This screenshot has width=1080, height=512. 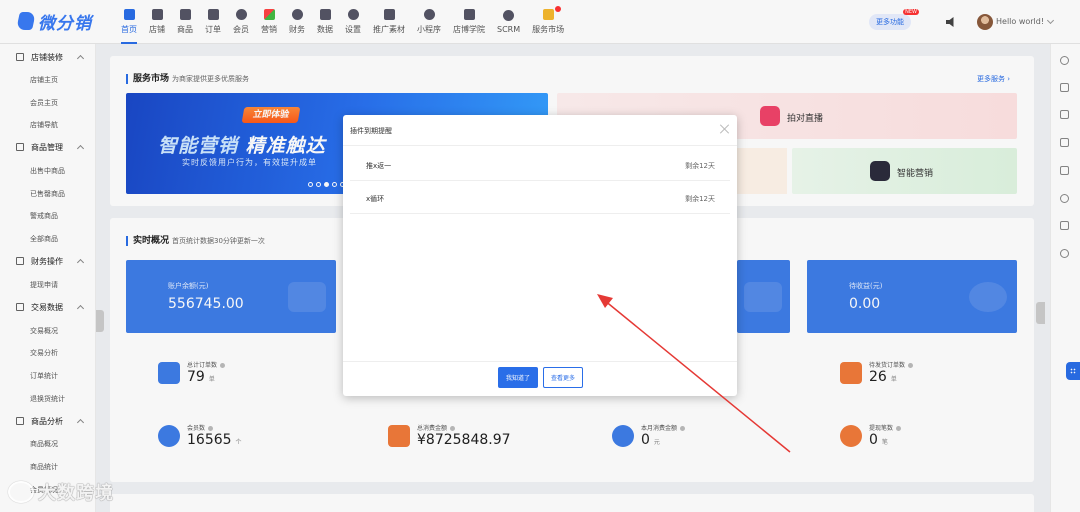 I want to click on modal-title: 插件到期提醒, so click(x=371, y=131).